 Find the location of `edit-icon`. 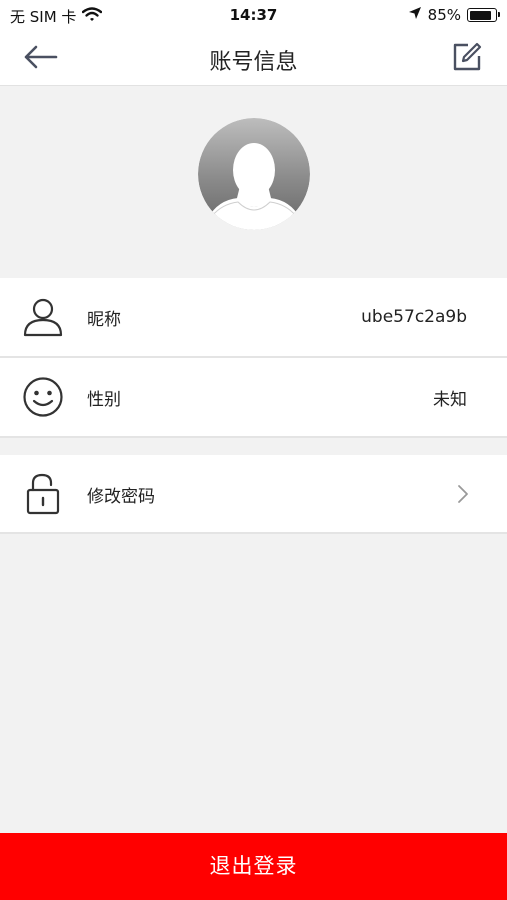

edit-icon is located at coordinates (467, 59).